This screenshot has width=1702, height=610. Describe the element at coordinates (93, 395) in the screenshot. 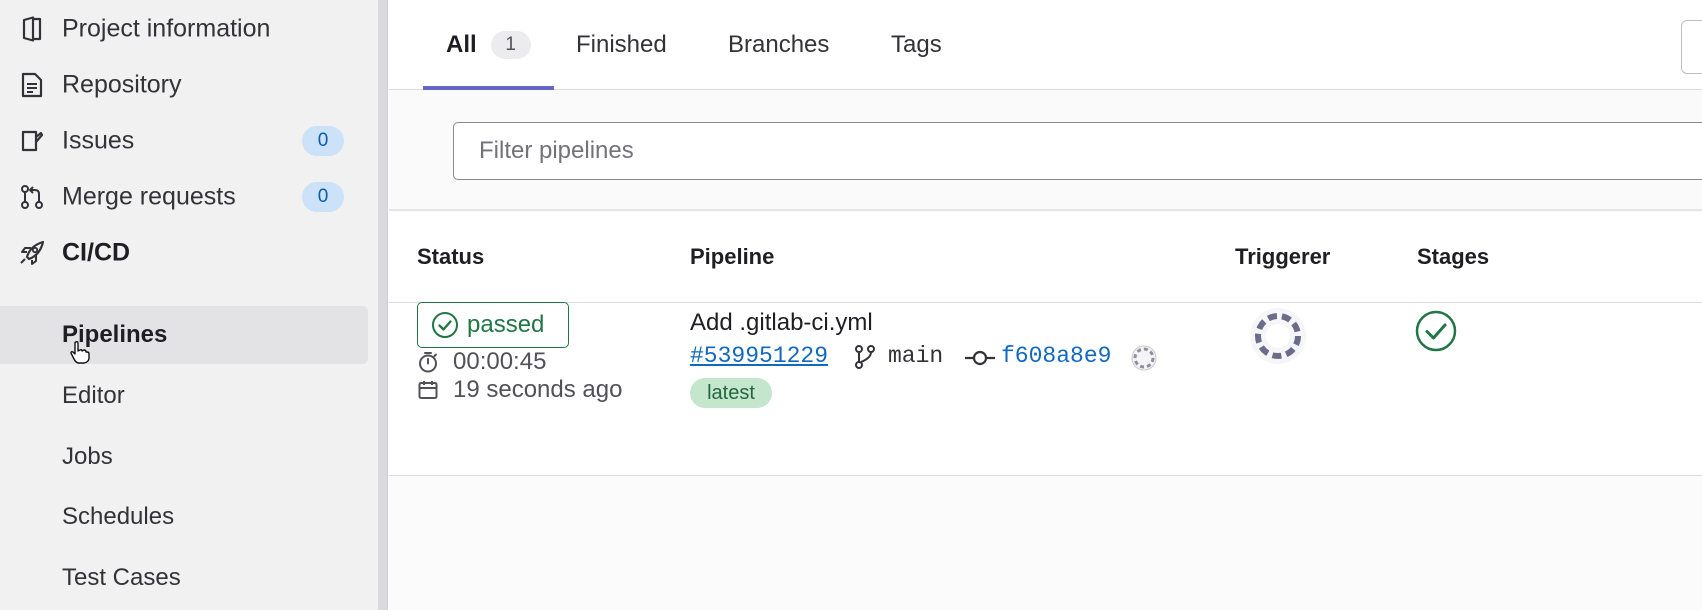

I see `sidebar-subitem-label: Editor` at that location.